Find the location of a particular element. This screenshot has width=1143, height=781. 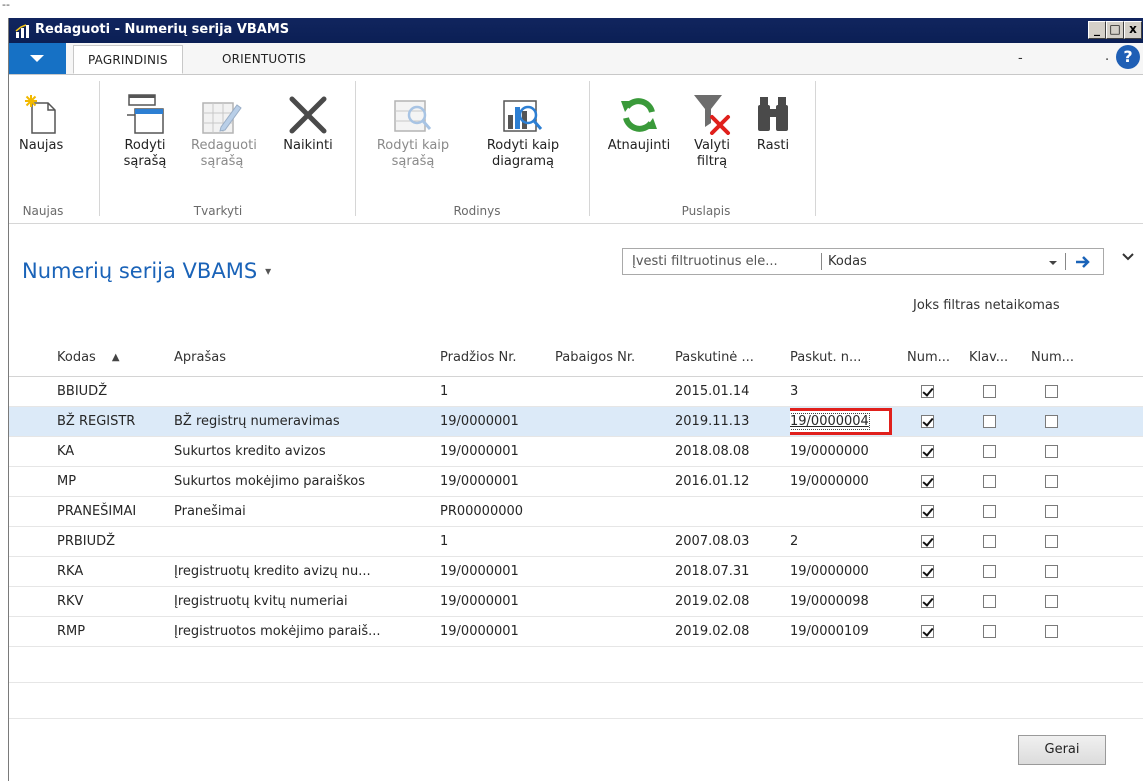

page-title: Numerių serija VBAMS ▾ is located at coordinates (146, 271).